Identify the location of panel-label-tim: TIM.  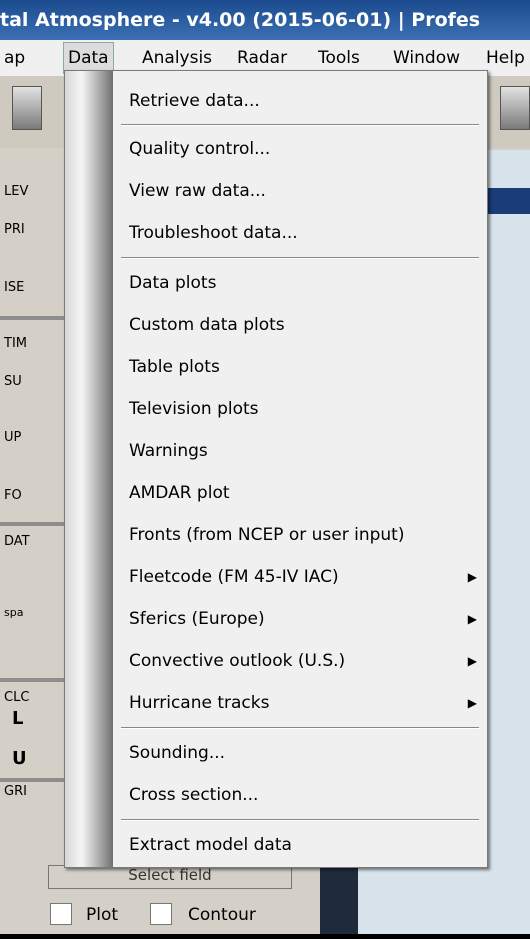
(15, 343).